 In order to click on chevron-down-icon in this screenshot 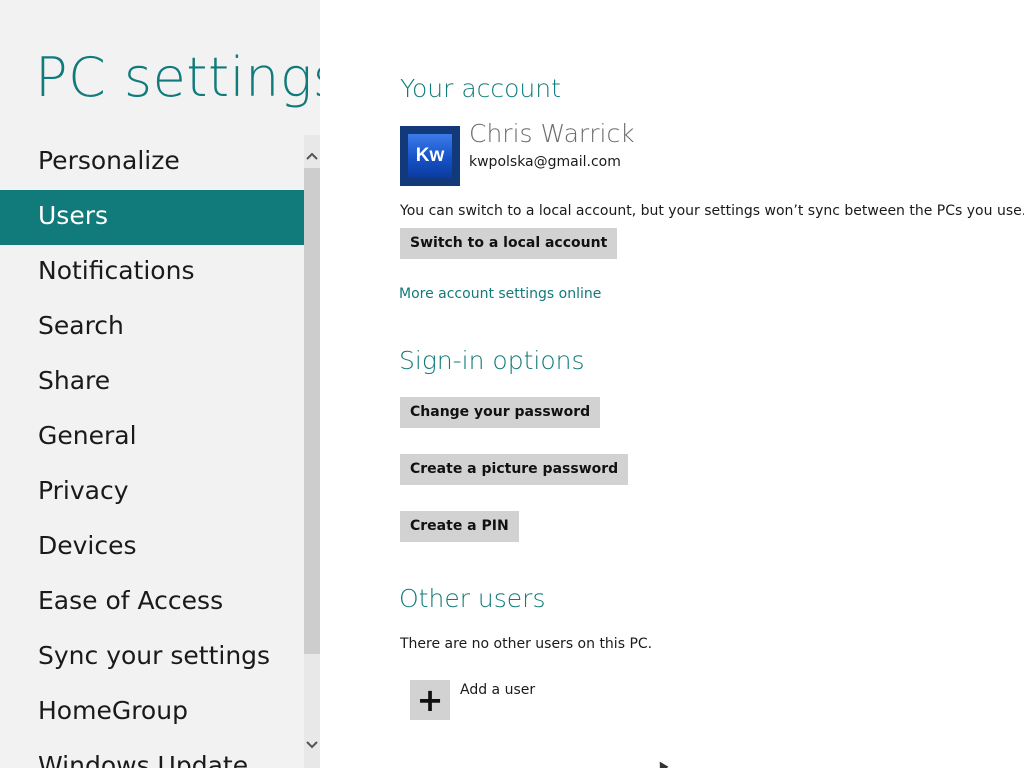, I will do `click(312, 745)`.